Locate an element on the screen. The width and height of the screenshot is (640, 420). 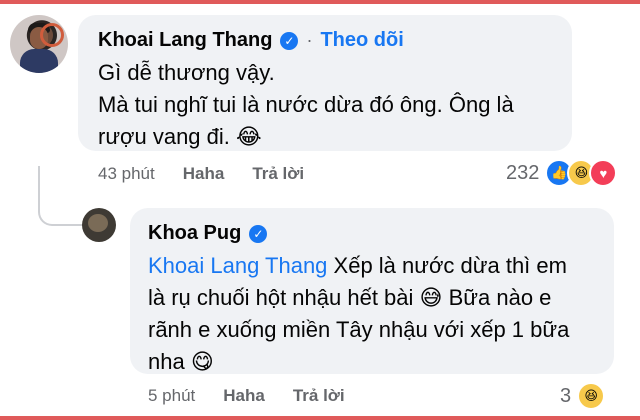
follow-button: Theo dõi is located at coordinates (361, 40).